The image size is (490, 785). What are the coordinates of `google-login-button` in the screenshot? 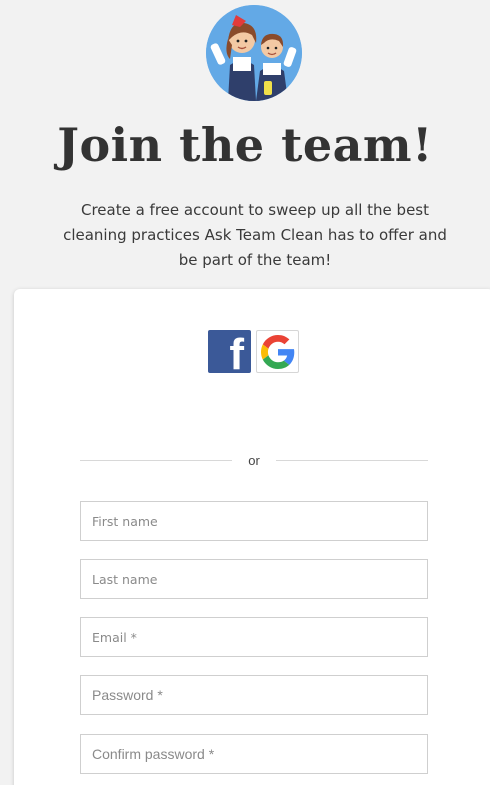 It's located at (277, 351).